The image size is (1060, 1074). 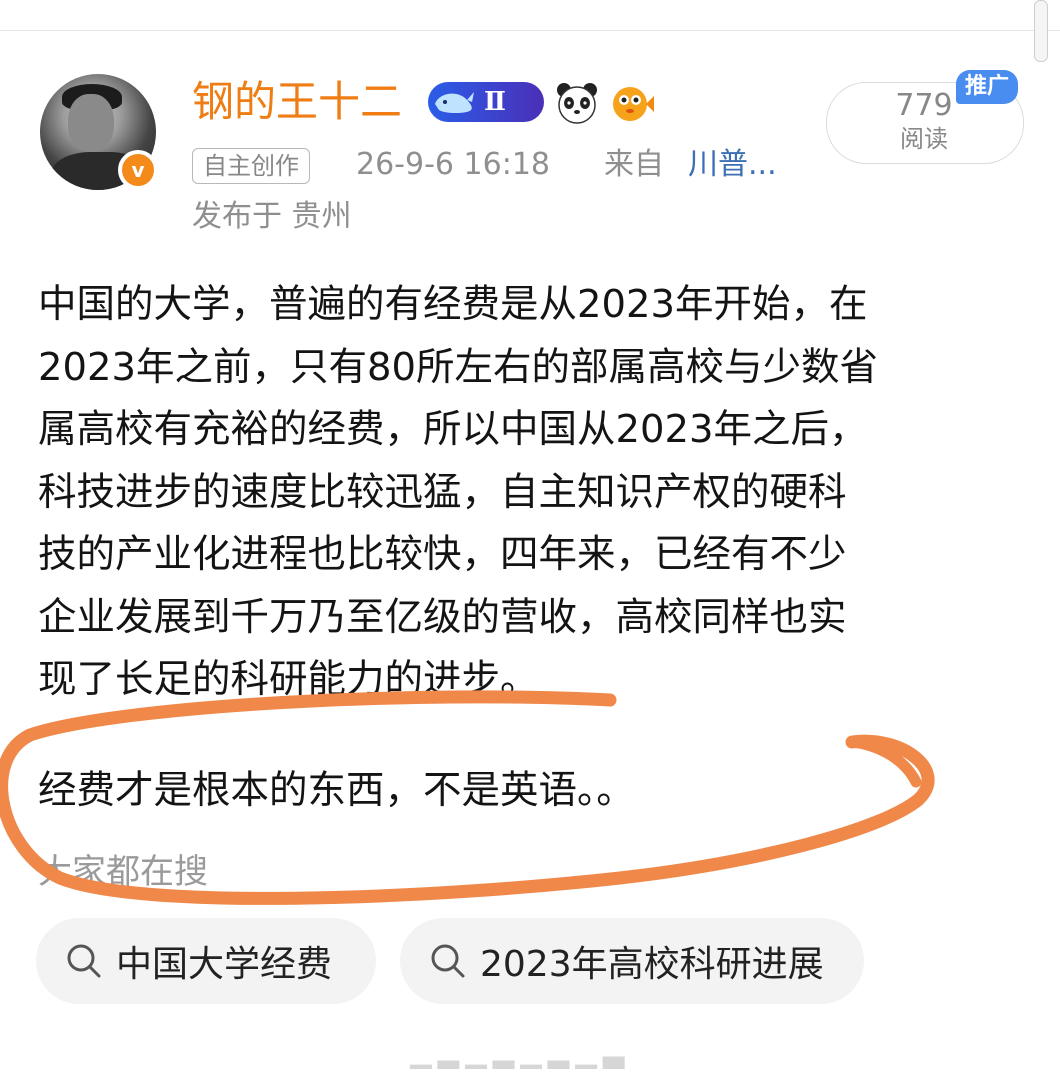 What do you see at coordinates (123, 872) in the screenshot?
I see `trending-search-label: 大家都在搜` at bounding box center [123, 872].